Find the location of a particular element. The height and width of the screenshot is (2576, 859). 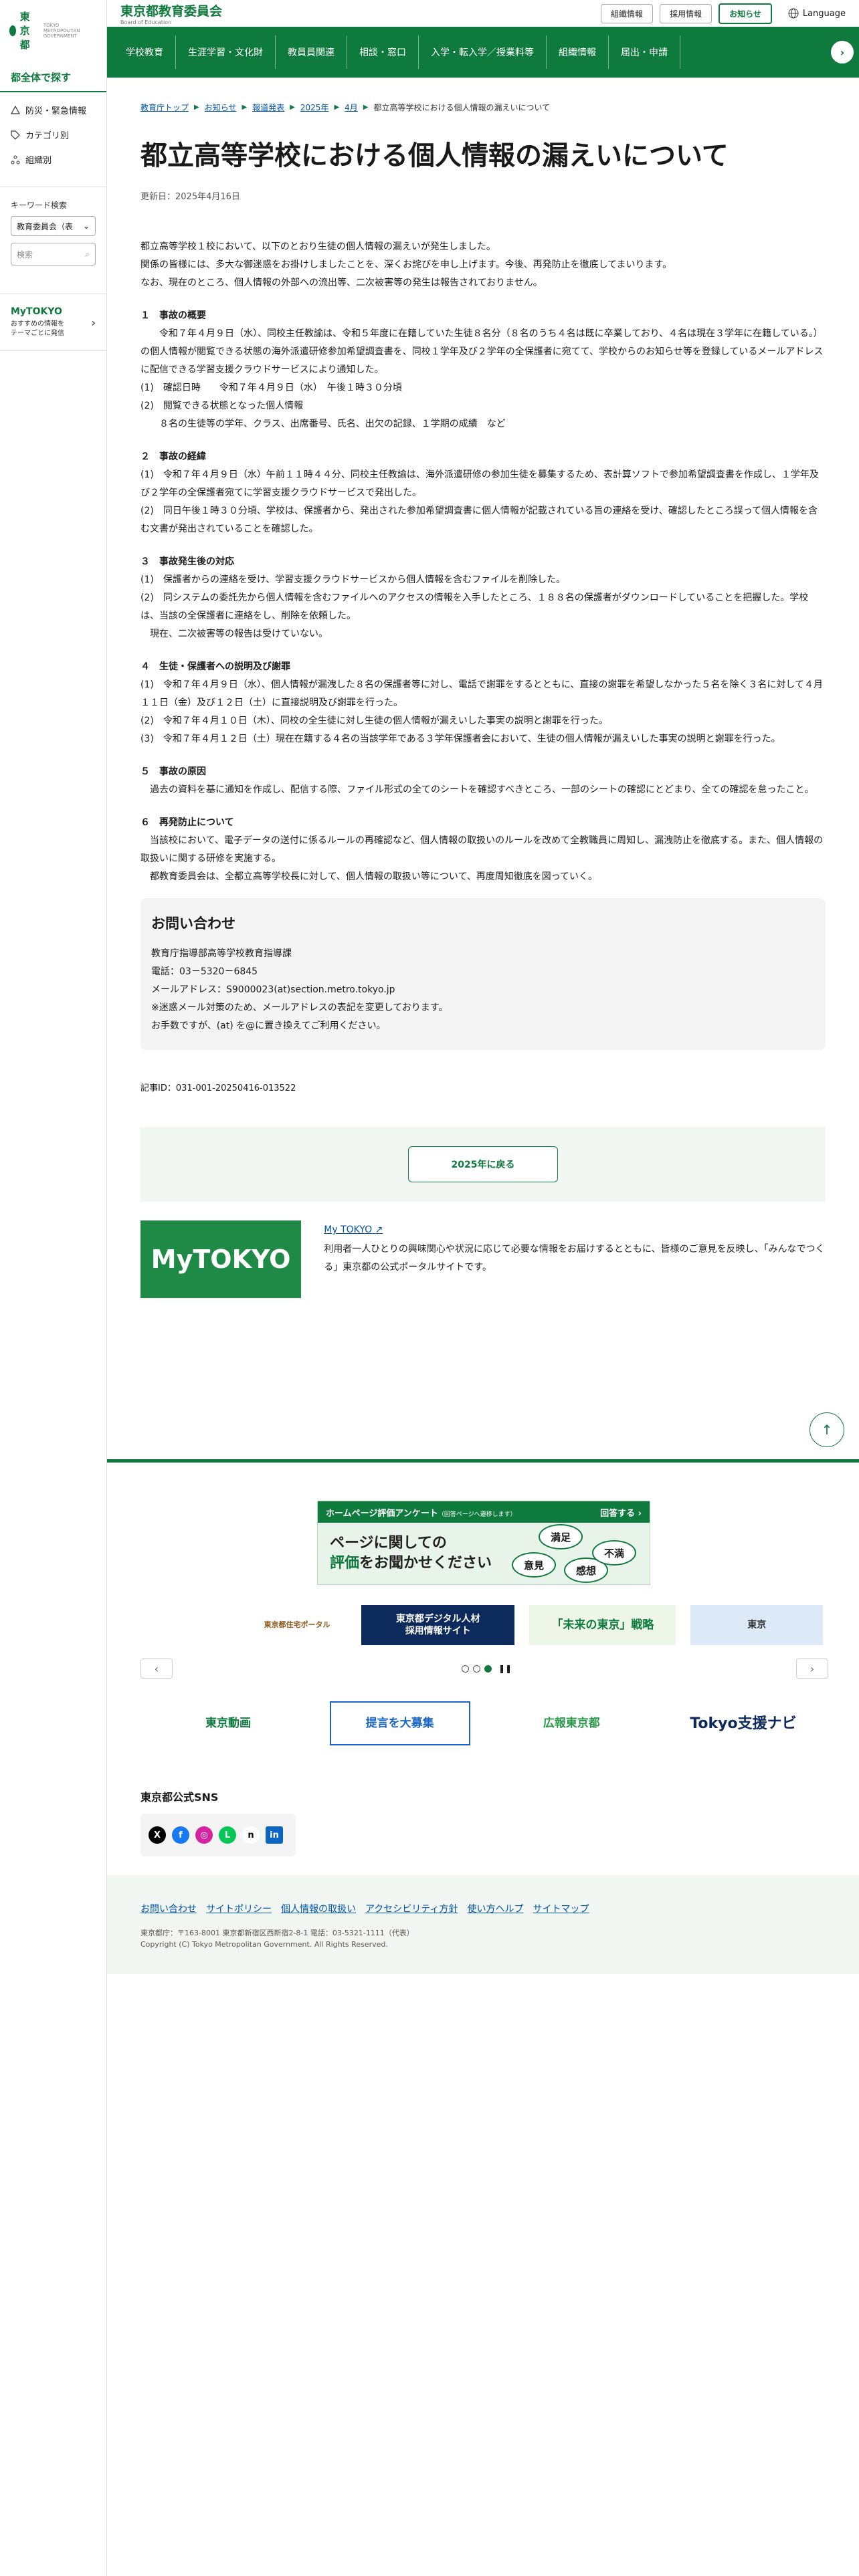

banner-koho-tokyo: 広報東京都 is located at coordinates (571, 1723).